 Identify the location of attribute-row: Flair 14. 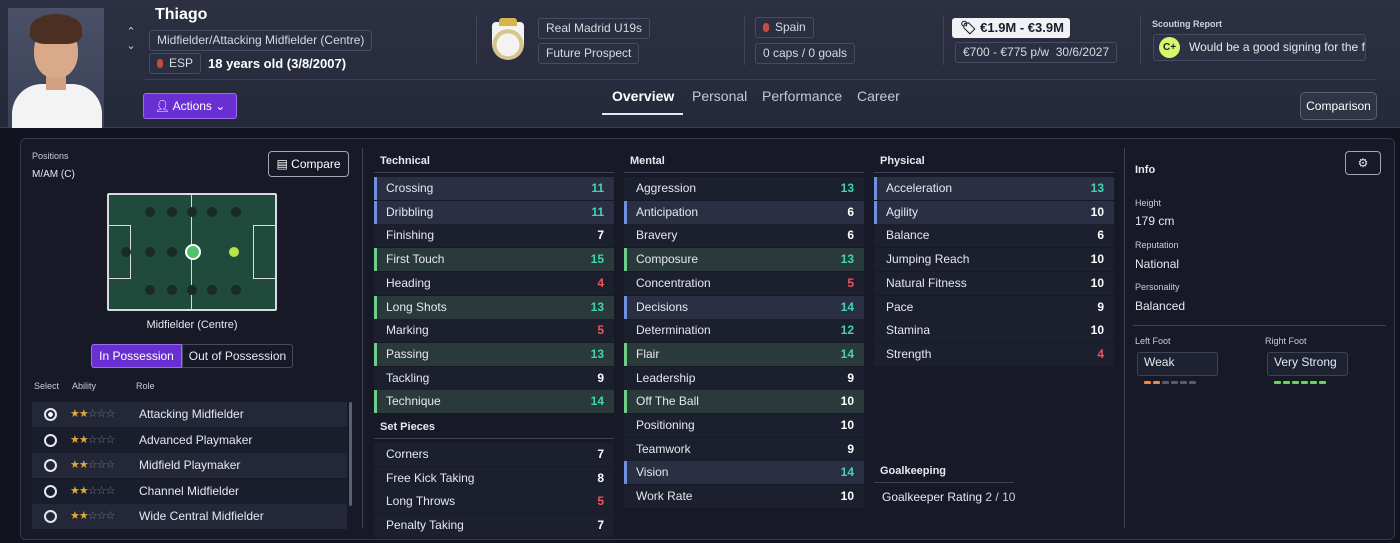
(744, 354).